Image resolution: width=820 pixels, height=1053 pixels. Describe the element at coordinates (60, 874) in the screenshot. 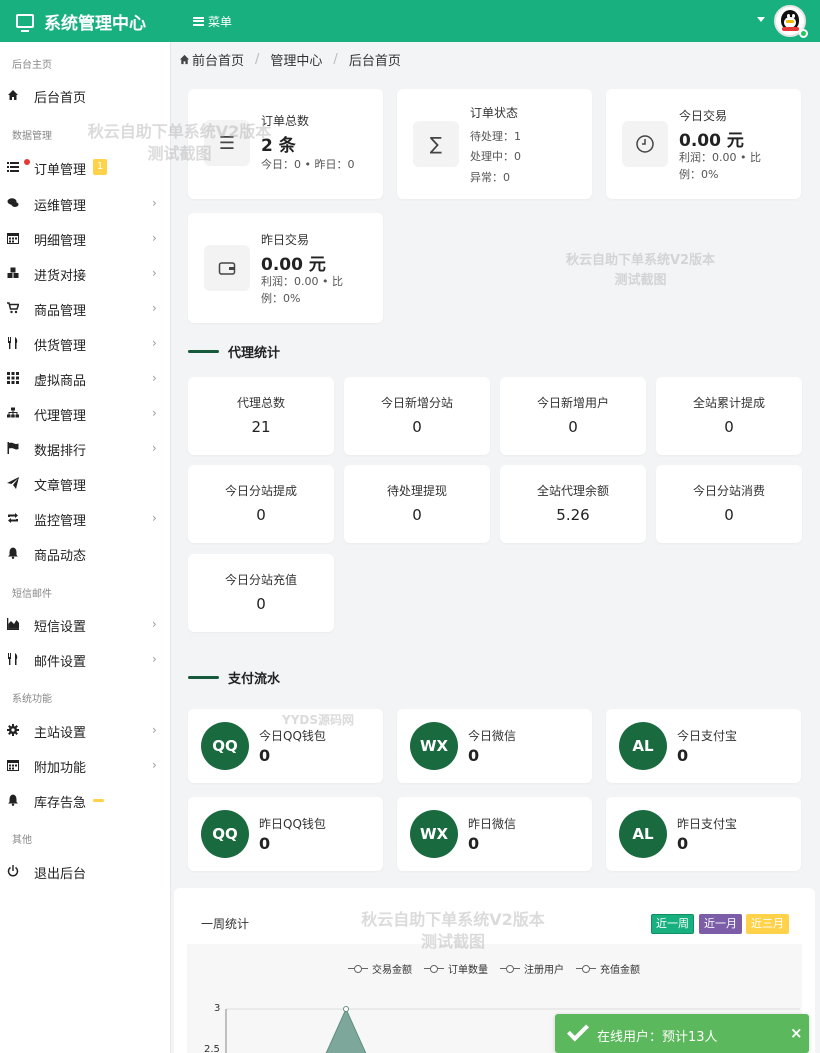

I see `sidebar-item-label: 退出后台` at that location.